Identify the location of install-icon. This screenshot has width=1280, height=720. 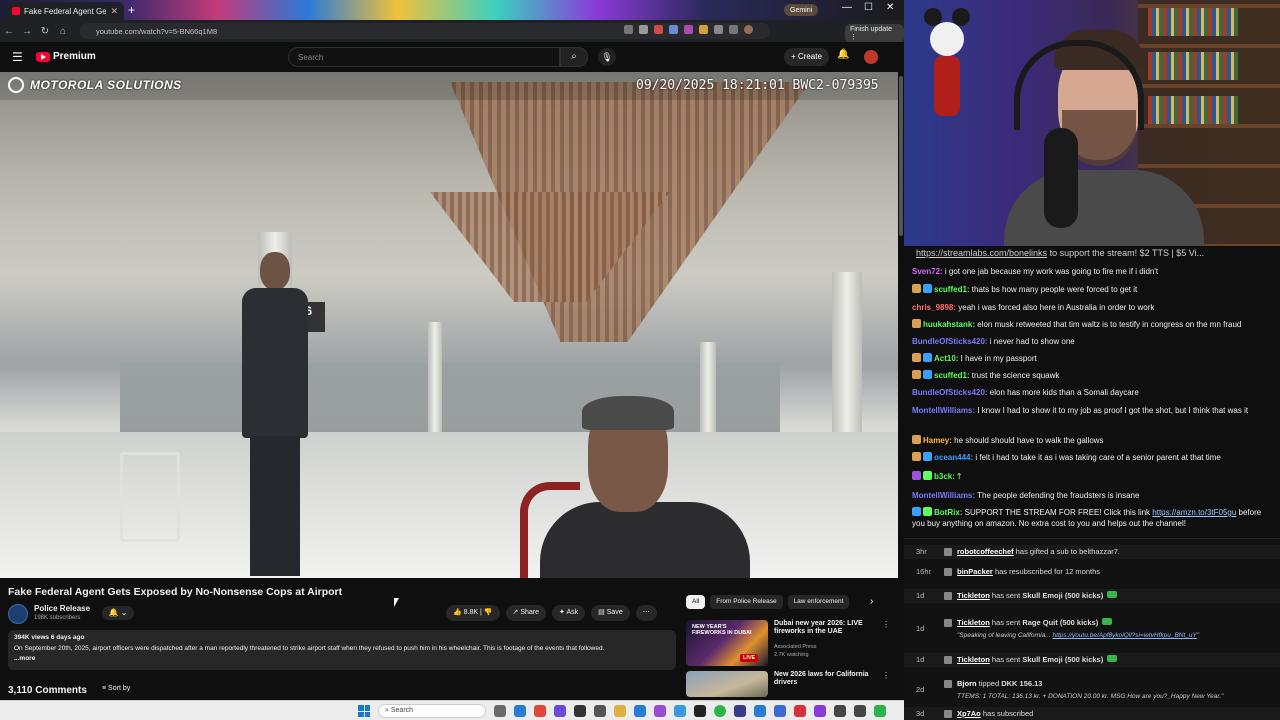
(628, 29).